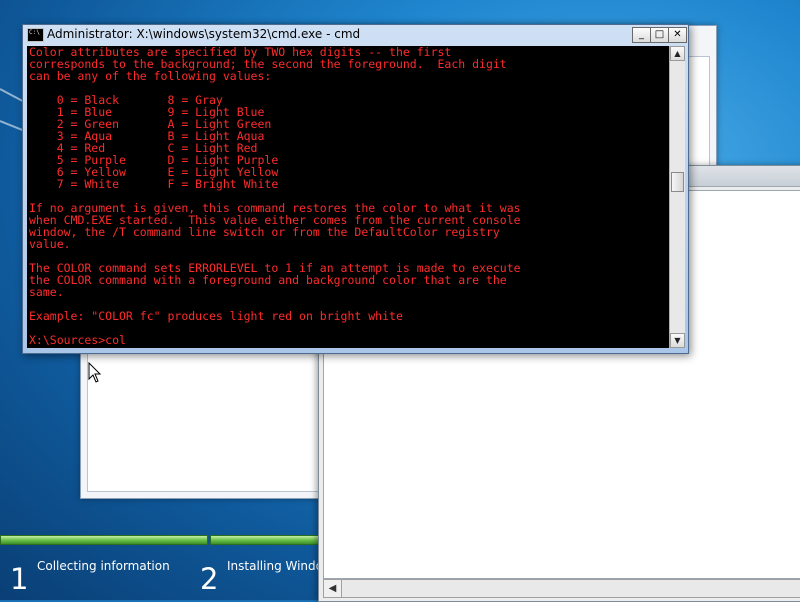 The width and height of the screenshot is (800, 602). What do you see at coordinates (659, 35) in the screenshot?
I see `maximize-button: □` at bounding box center [659, 35].